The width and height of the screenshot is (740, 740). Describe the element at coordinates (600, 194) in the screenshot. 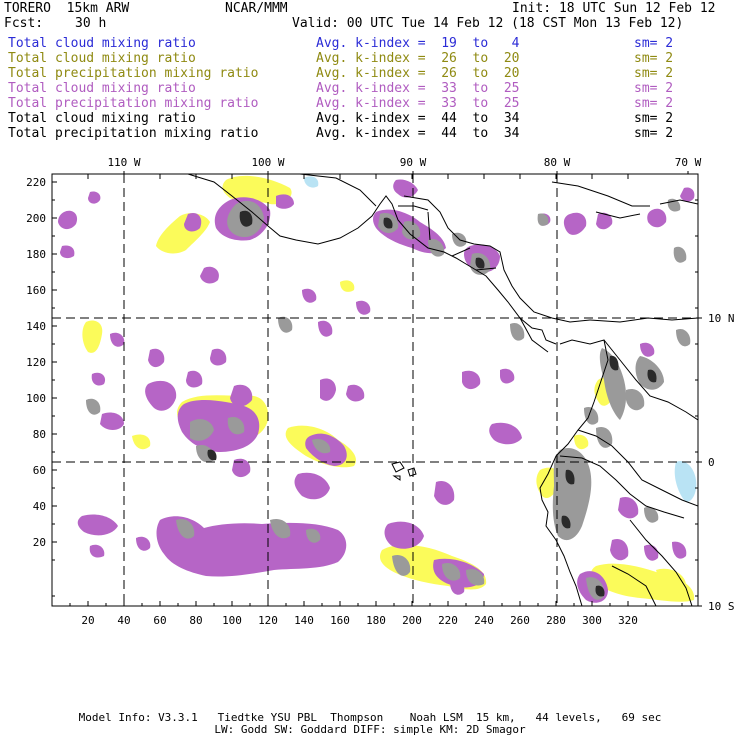

I see `island-cuba` at that location.